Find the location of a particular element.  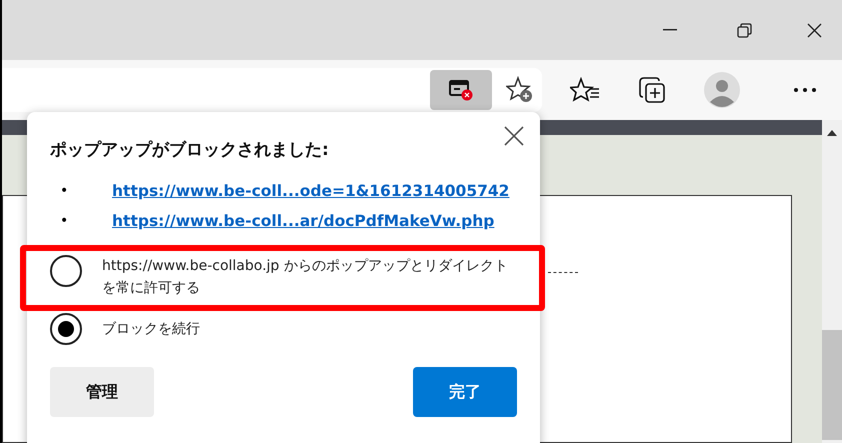

more-icon is located at coordinates (805, 90).